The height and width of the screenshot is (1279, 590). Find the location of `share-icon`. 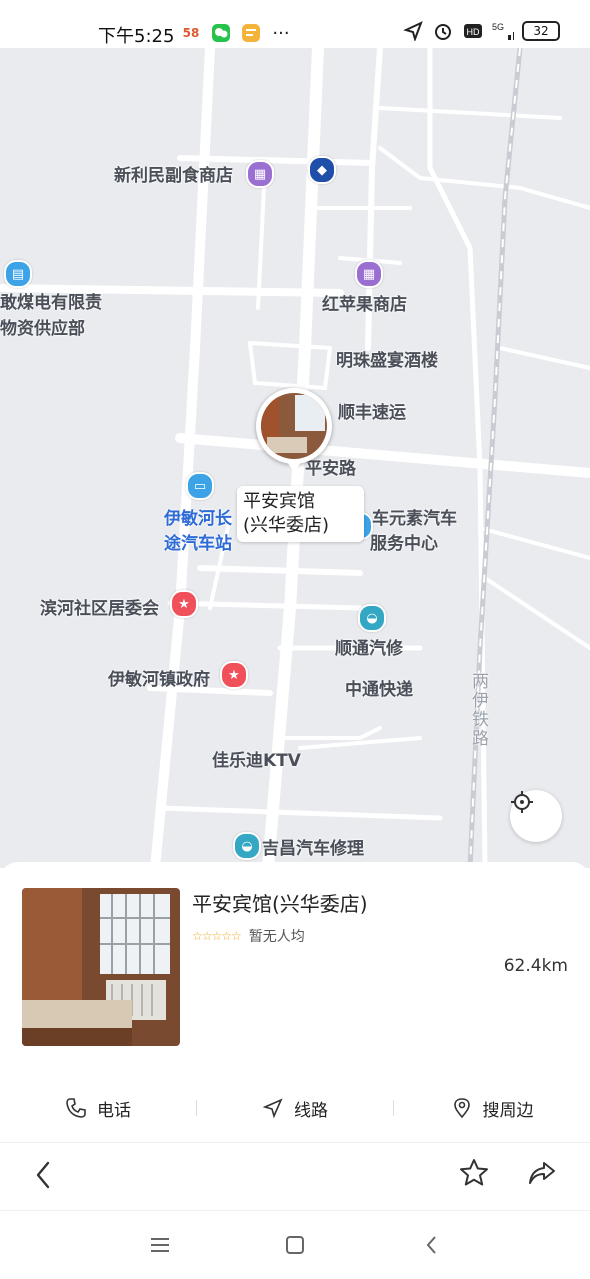

share-icon is located at coordinates (542, 1173).